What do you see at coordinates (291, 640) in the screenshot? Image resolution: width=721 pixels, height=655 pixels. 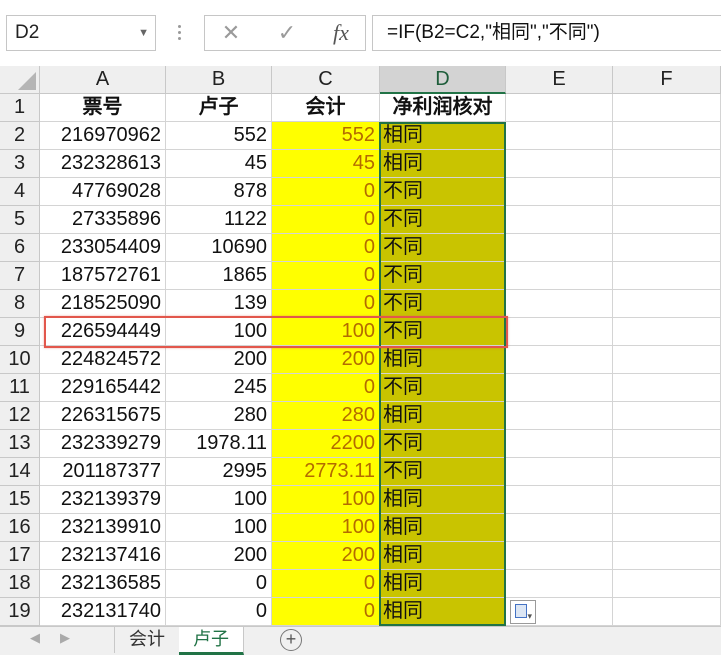 I see `add-sheet-icon: +` at bounding box center [291, 640].